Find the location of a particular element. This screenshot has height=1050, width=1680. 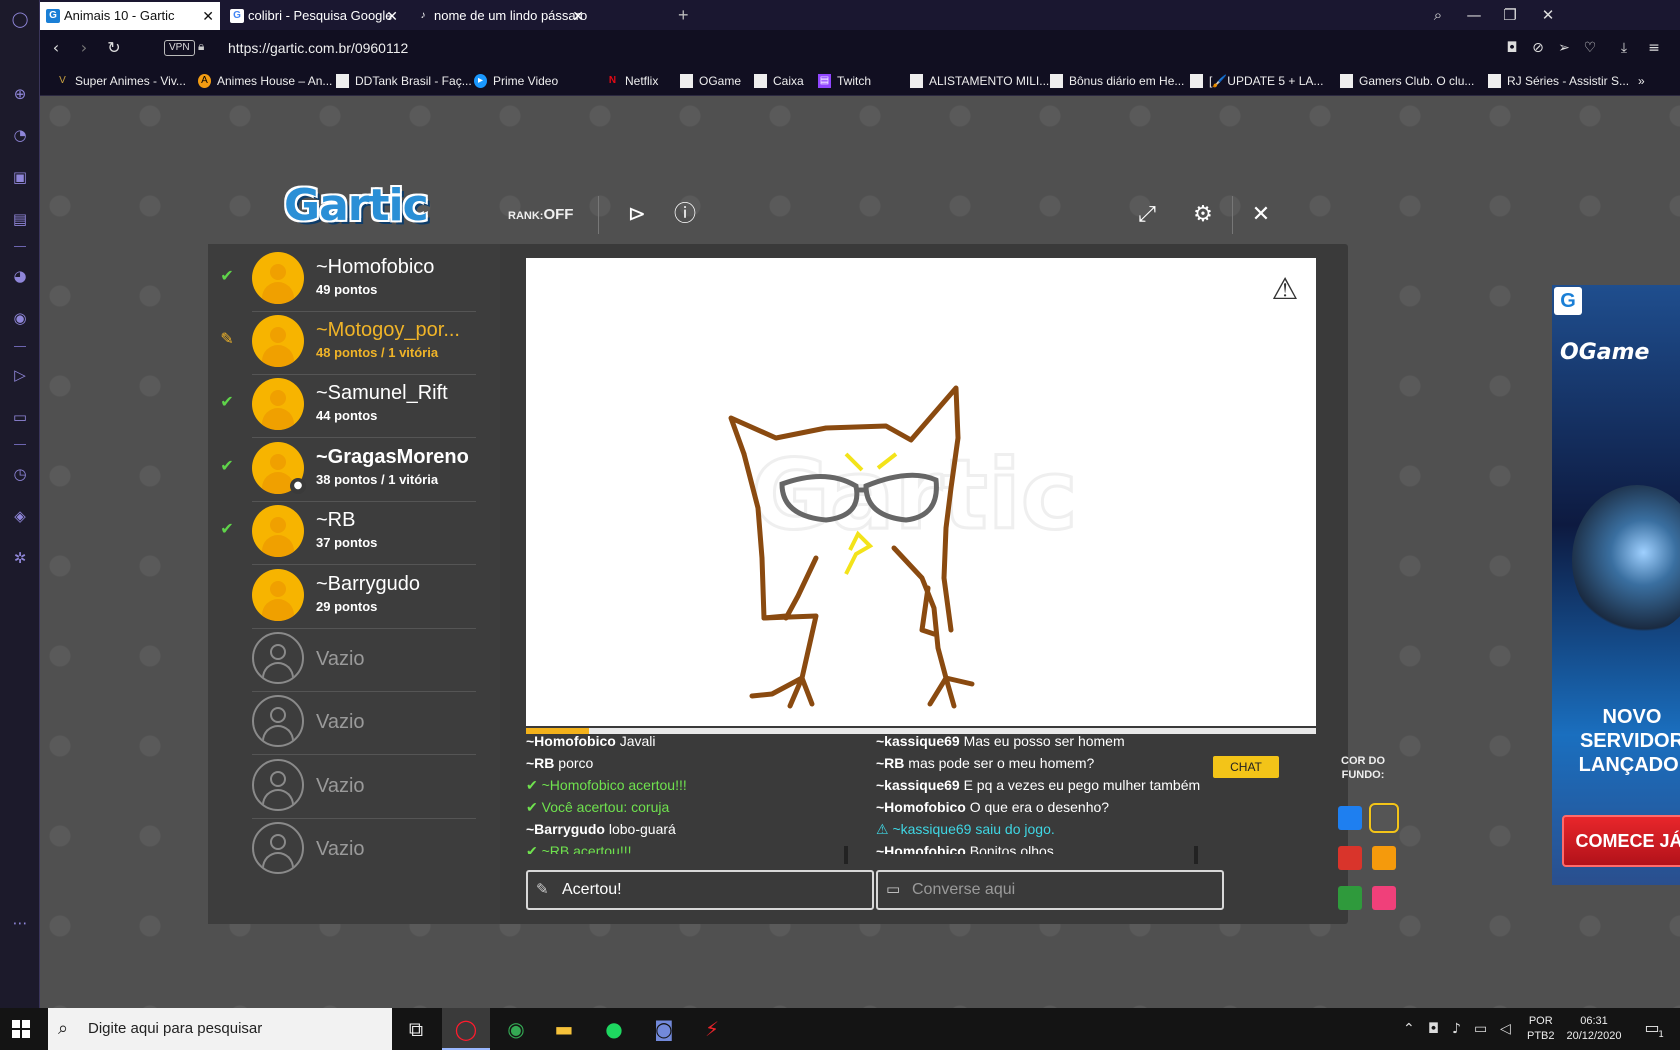

avatar is located at coordinates (278, 595).